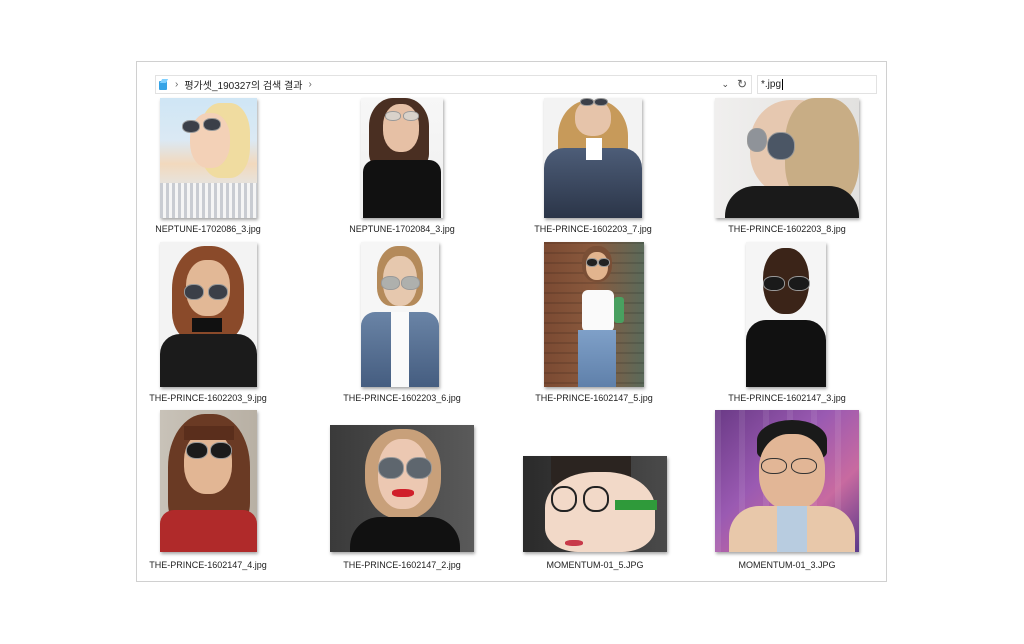 The width and height of the screenshot is (1024, 644). Describe the element at coordinates (402, 398) in the screenshot. I see `file-name: THE-PRINCE-1602203_6.jpg` at that location.